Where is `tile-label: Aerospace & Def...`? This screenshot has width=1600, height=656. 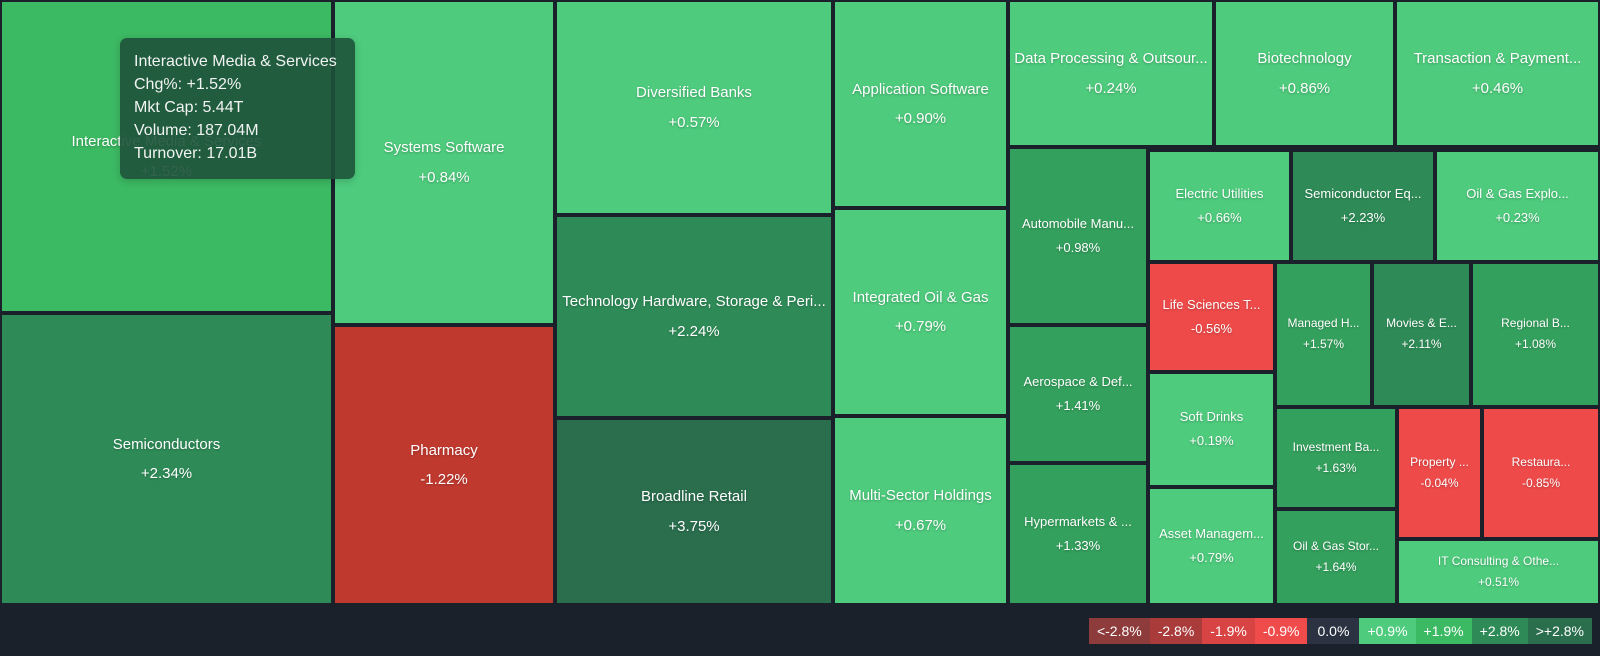
tile-label: Aerospace & Def... is located at coordinates (1078, 381).